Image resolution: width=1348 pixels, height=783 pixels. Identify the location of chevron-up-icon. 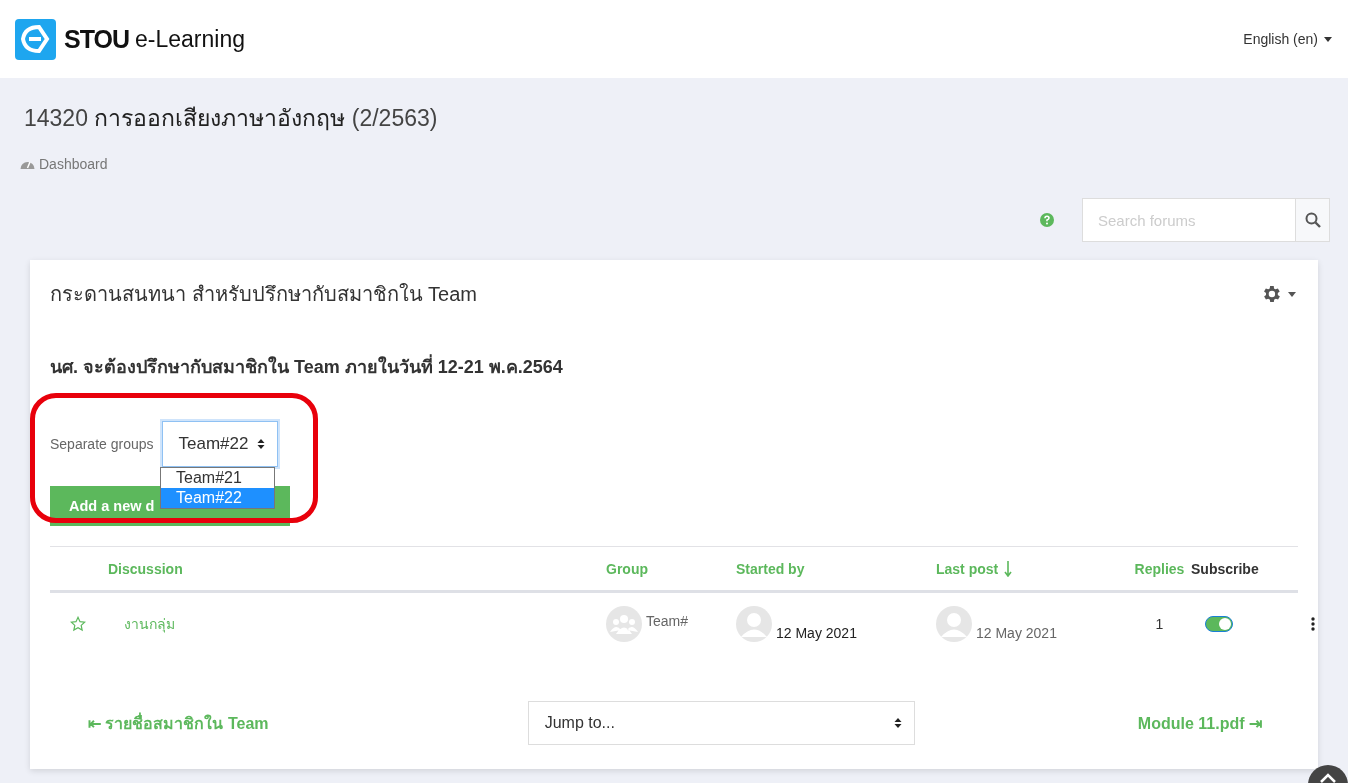
(1328, 778).